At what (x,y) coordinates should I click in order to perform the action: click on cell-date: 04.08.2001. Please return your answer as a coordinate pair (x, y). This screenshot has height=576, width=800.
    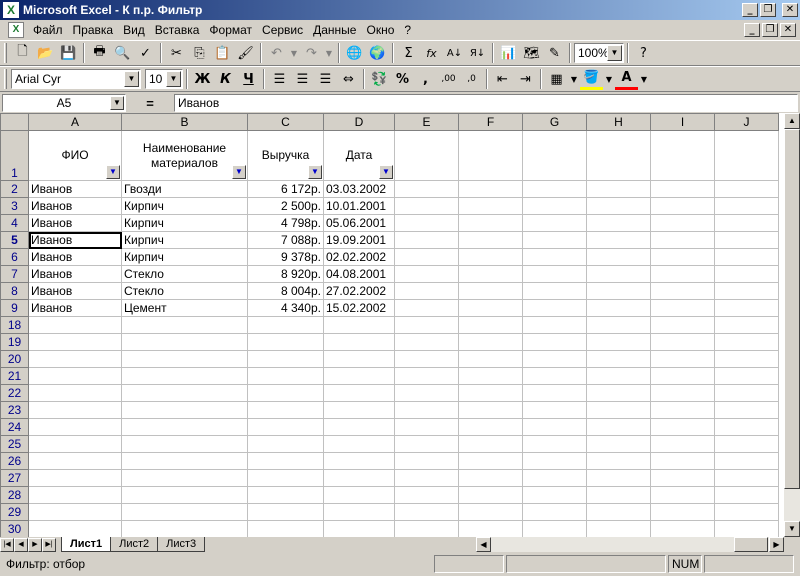
    Looking at the image, I should click on (359, 274).